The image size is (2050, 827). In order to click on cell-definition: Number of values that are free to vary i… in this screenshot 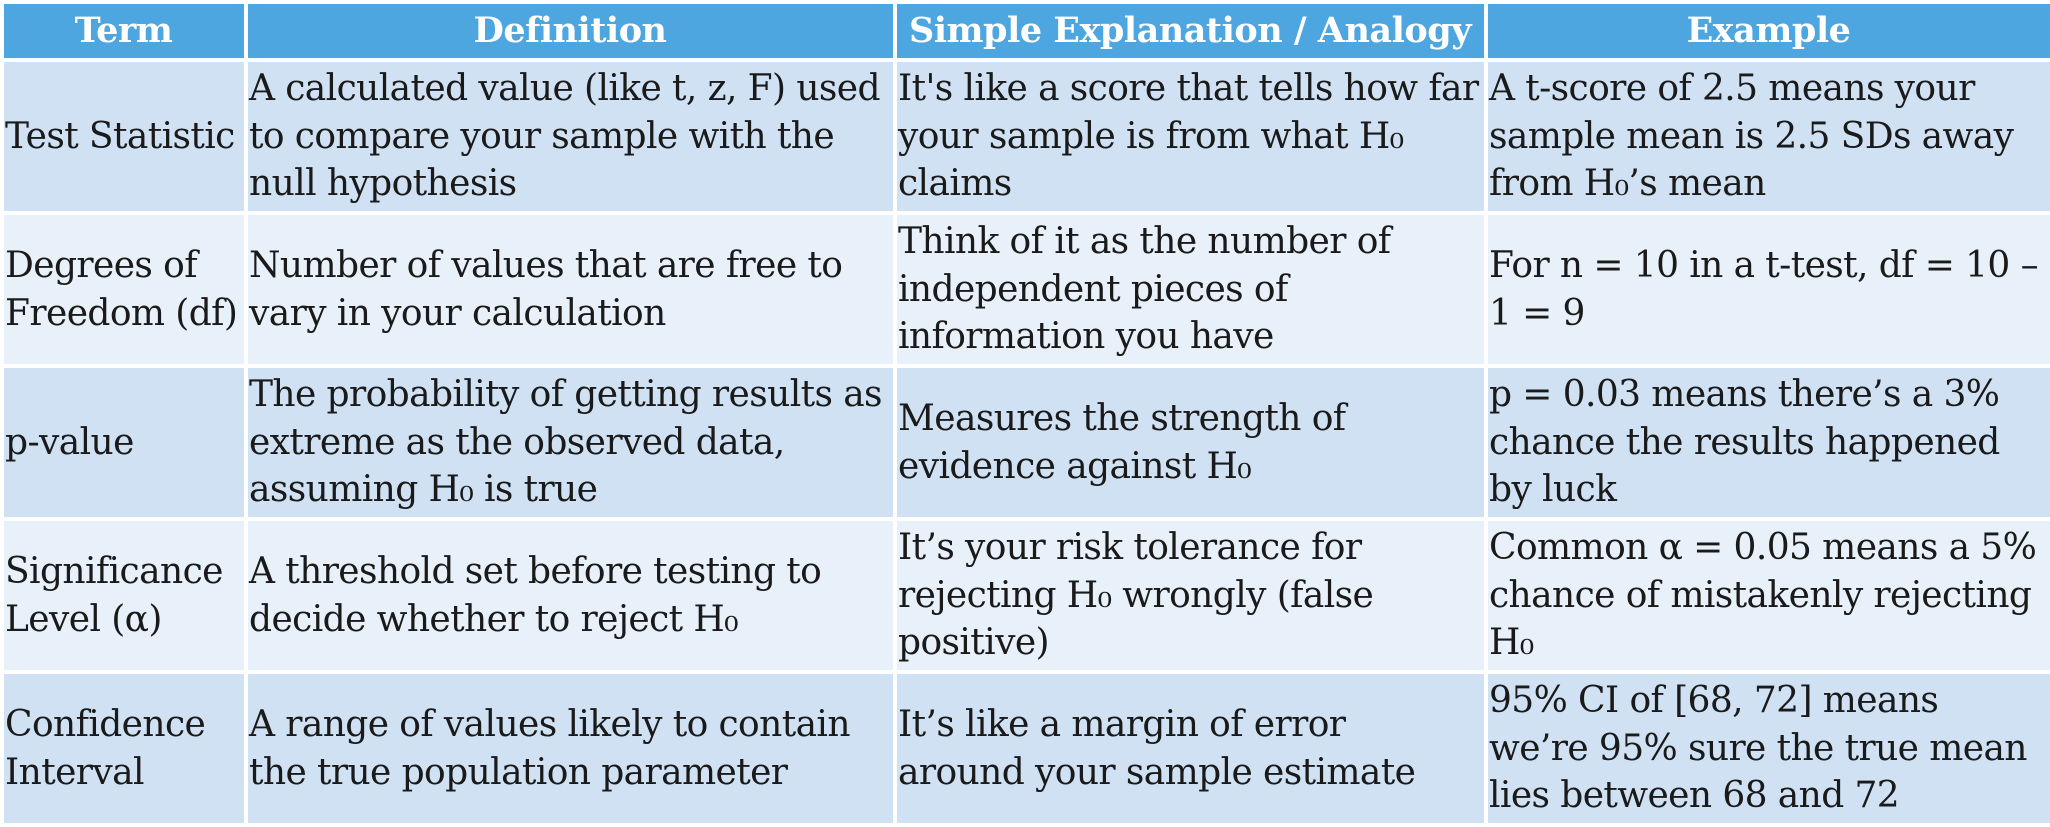, I will do `click(570, 289)`.